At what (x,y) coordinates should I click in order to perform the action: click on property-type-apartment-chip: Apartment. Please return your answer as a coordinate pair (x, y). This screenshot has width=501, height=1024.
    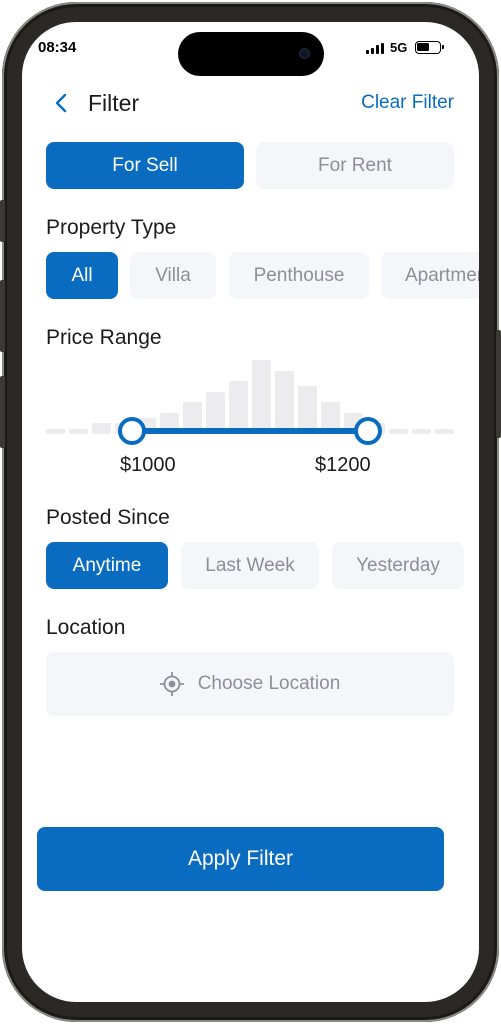
    Looking at the image, I should click on (430, 275).